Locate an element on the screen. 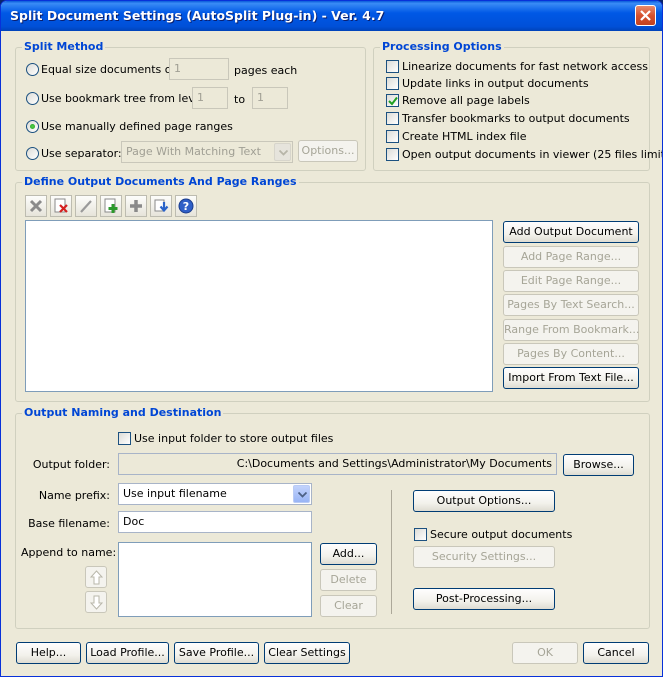 The width and height of the screenshot is (663, 677). pages-each-label: pages each is located at coordinates (266, 70).